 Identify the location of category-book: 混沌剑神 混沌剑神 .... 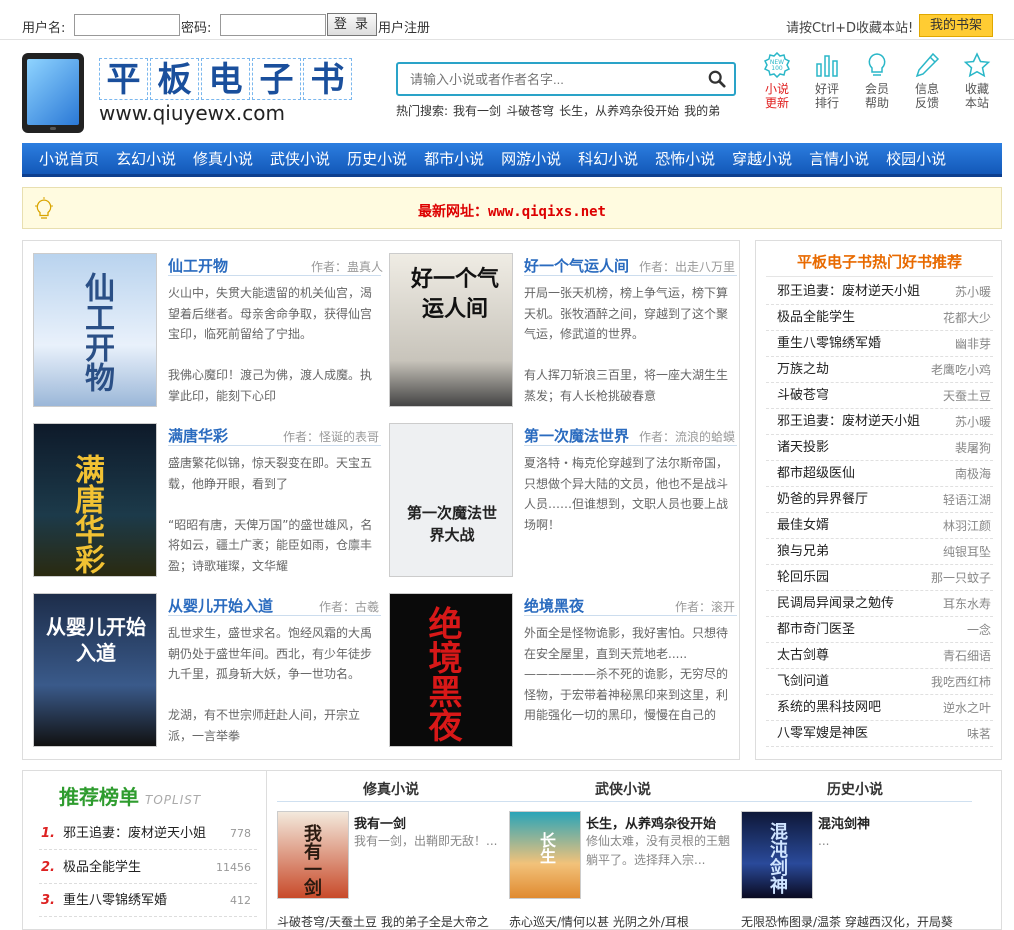
(853, 856).